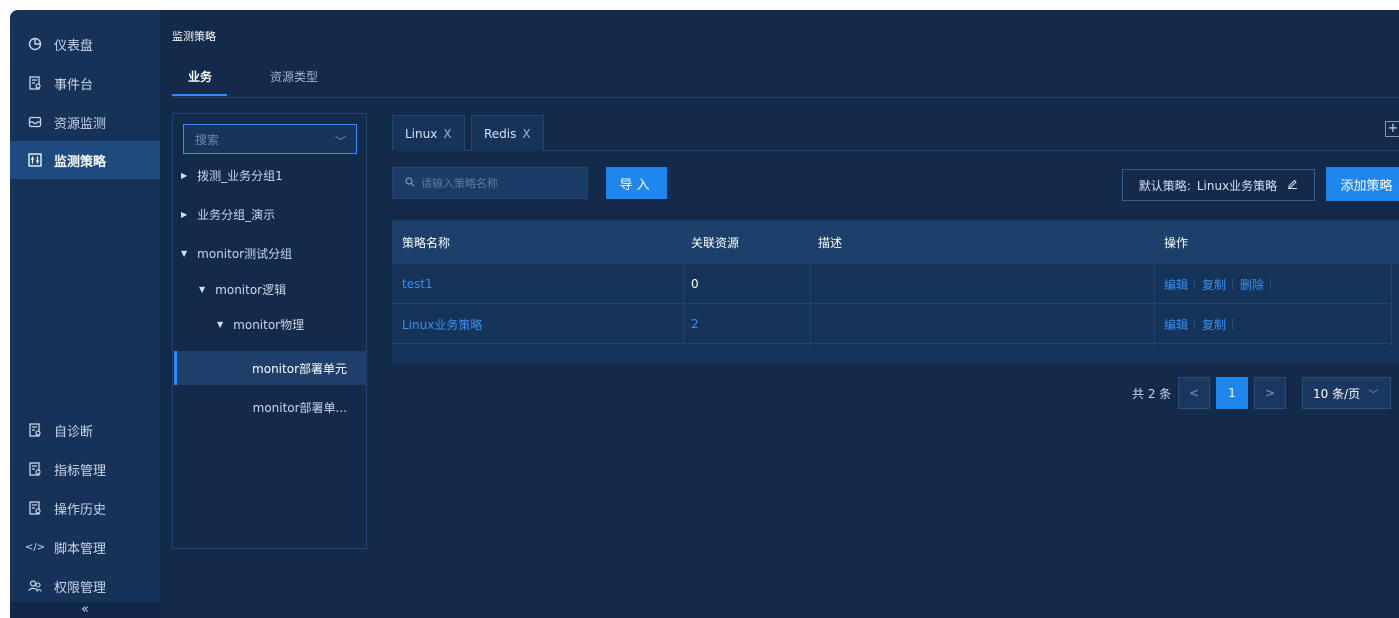 This screenshot has width=1399, height=618. I want to click on sidebar-item-label: 资源监测, so click(80, 124).